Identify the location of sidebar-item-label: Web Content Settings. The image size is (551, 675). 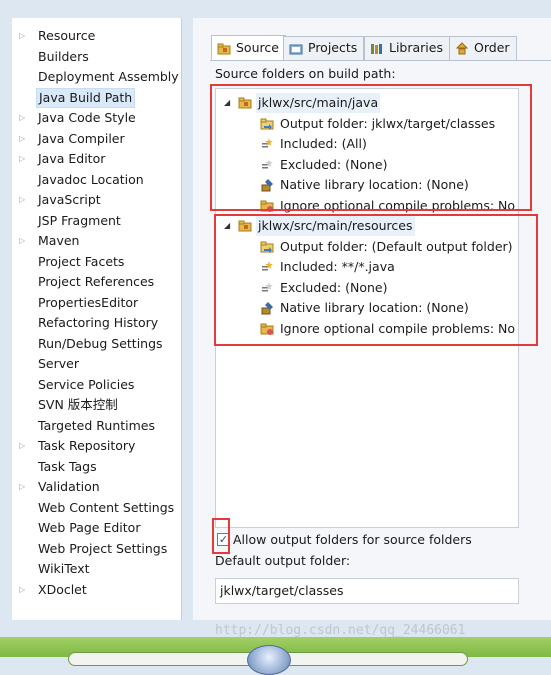
(106, 507).